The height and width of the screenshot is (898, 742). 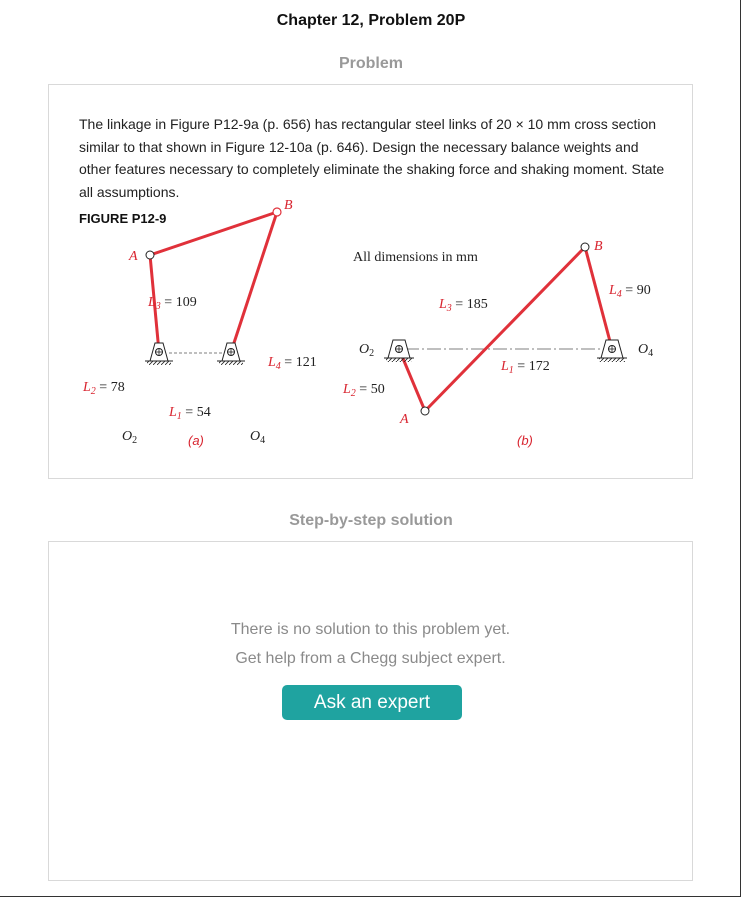 I want to click on ask-expert-button: Ask an expert, so click(x=372, y=702).